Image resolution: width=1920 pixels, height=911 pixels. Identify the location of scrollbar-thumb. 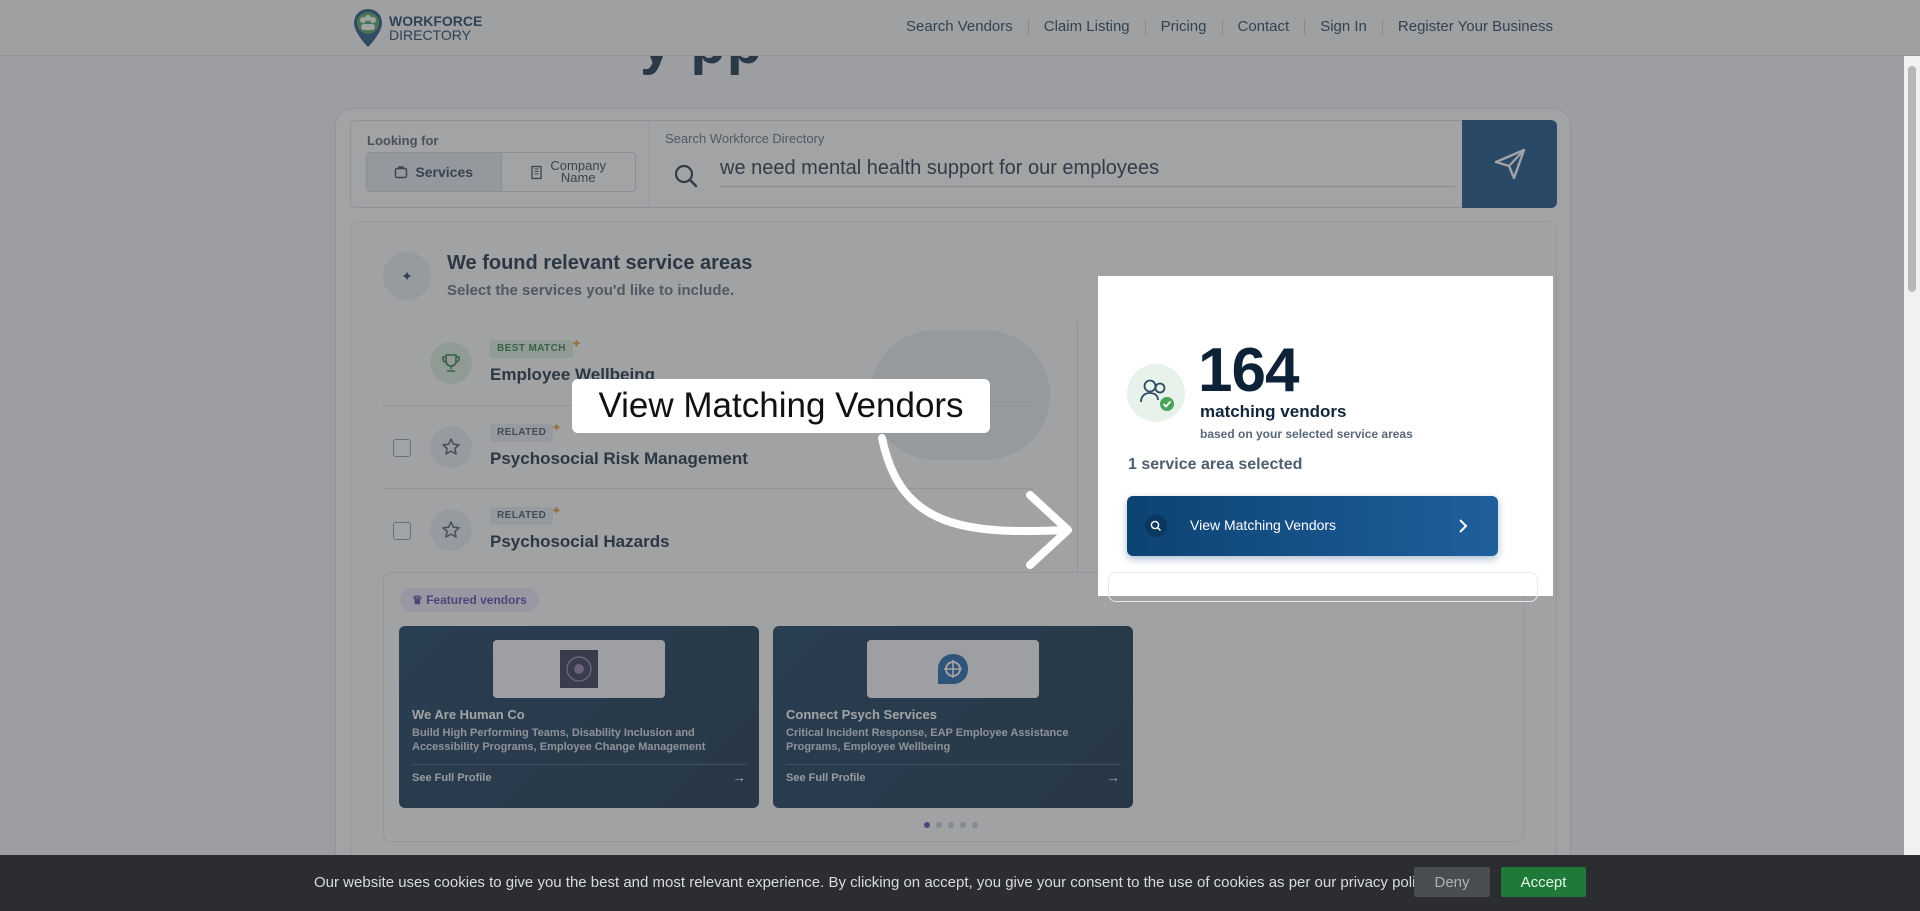
(1912, 179).